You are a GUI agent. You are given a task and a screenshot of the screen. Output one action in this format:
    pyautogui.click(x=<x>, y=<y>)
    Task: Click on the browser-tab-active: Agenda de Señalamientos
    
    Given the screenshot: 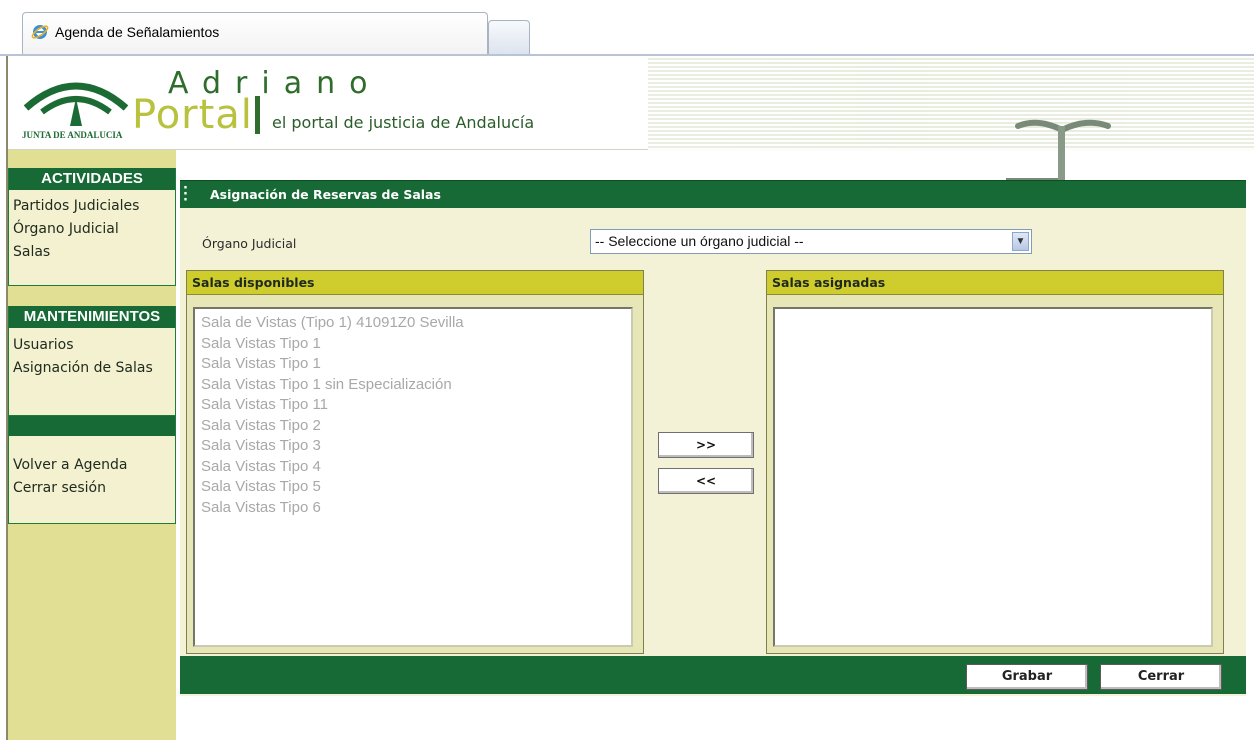 What is the action you would take?
    pyautogui.click(x=255, y=33)
    